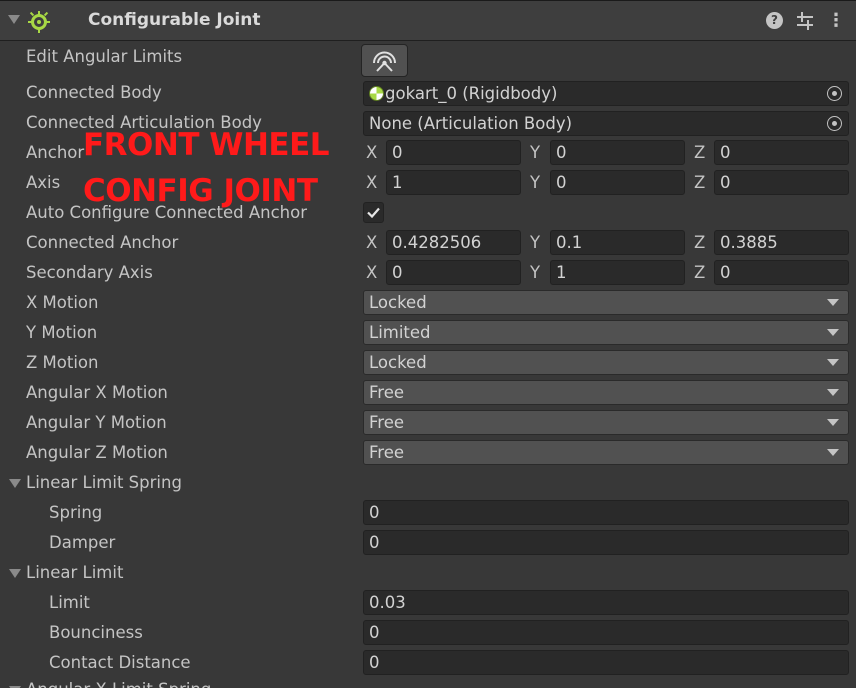 This screenshot has width=856, height=688. I want to click on connected-anchor-x-letter: X, so click(371, 242).